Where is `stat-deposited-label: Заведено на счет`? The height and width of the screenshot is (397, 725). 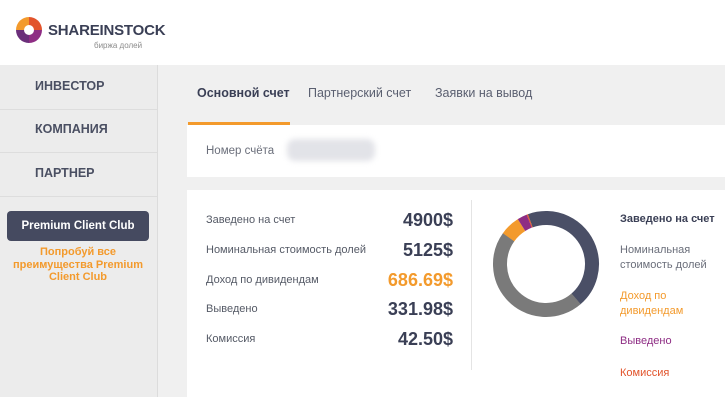 stat-deposited-label: Заведено на счет is located at coordinates (251, 220).